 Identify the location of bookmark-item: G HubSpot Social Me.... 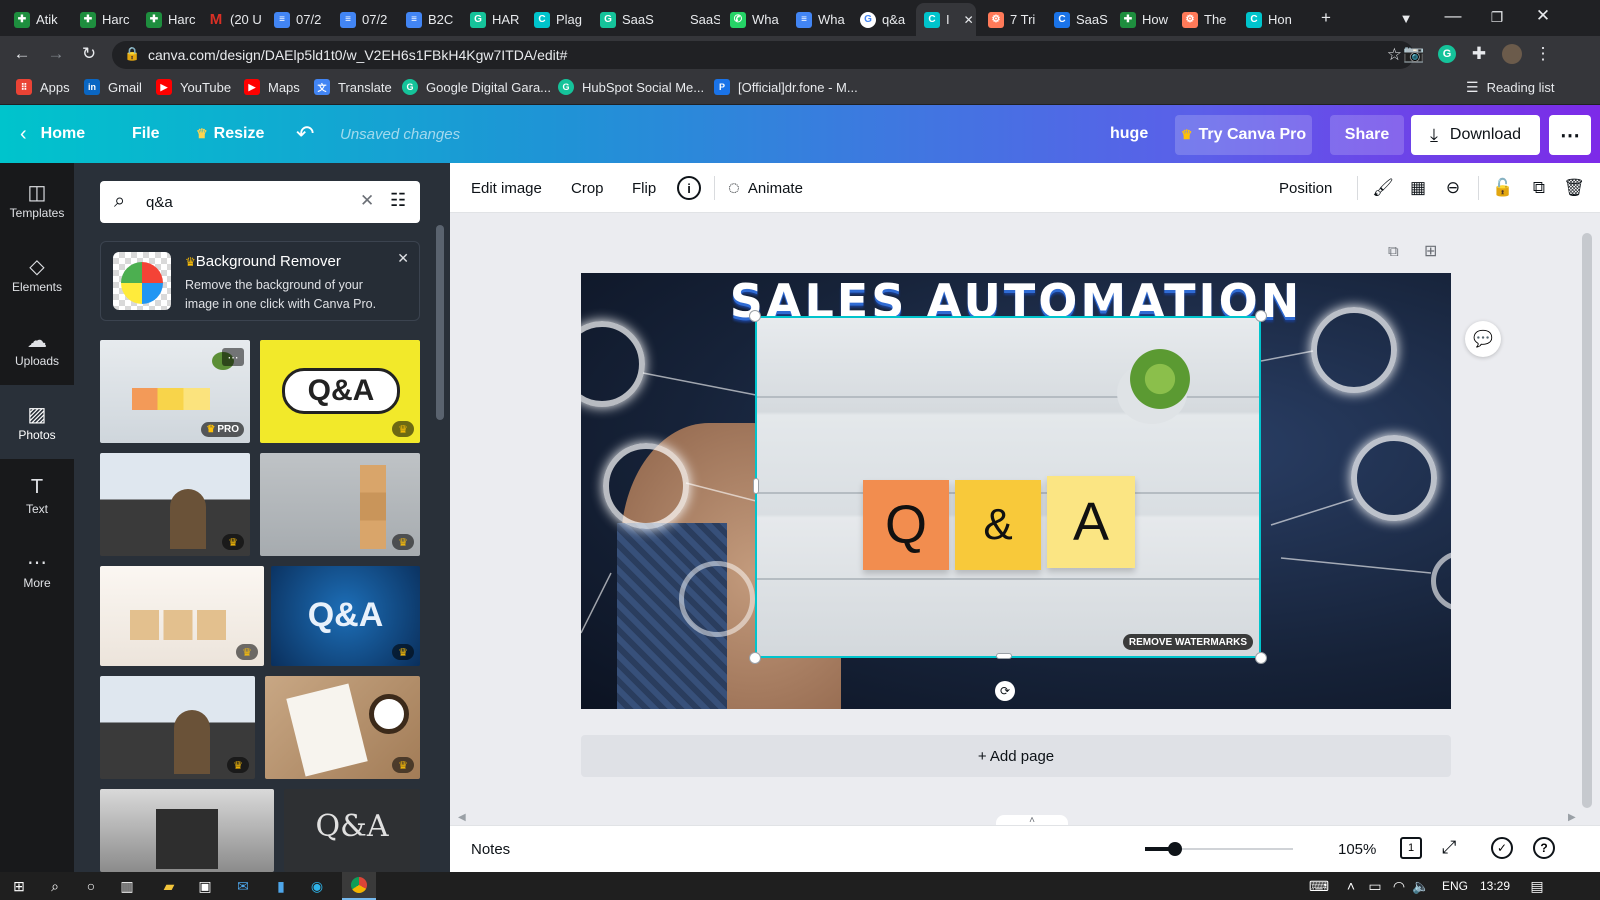
(631, 87).